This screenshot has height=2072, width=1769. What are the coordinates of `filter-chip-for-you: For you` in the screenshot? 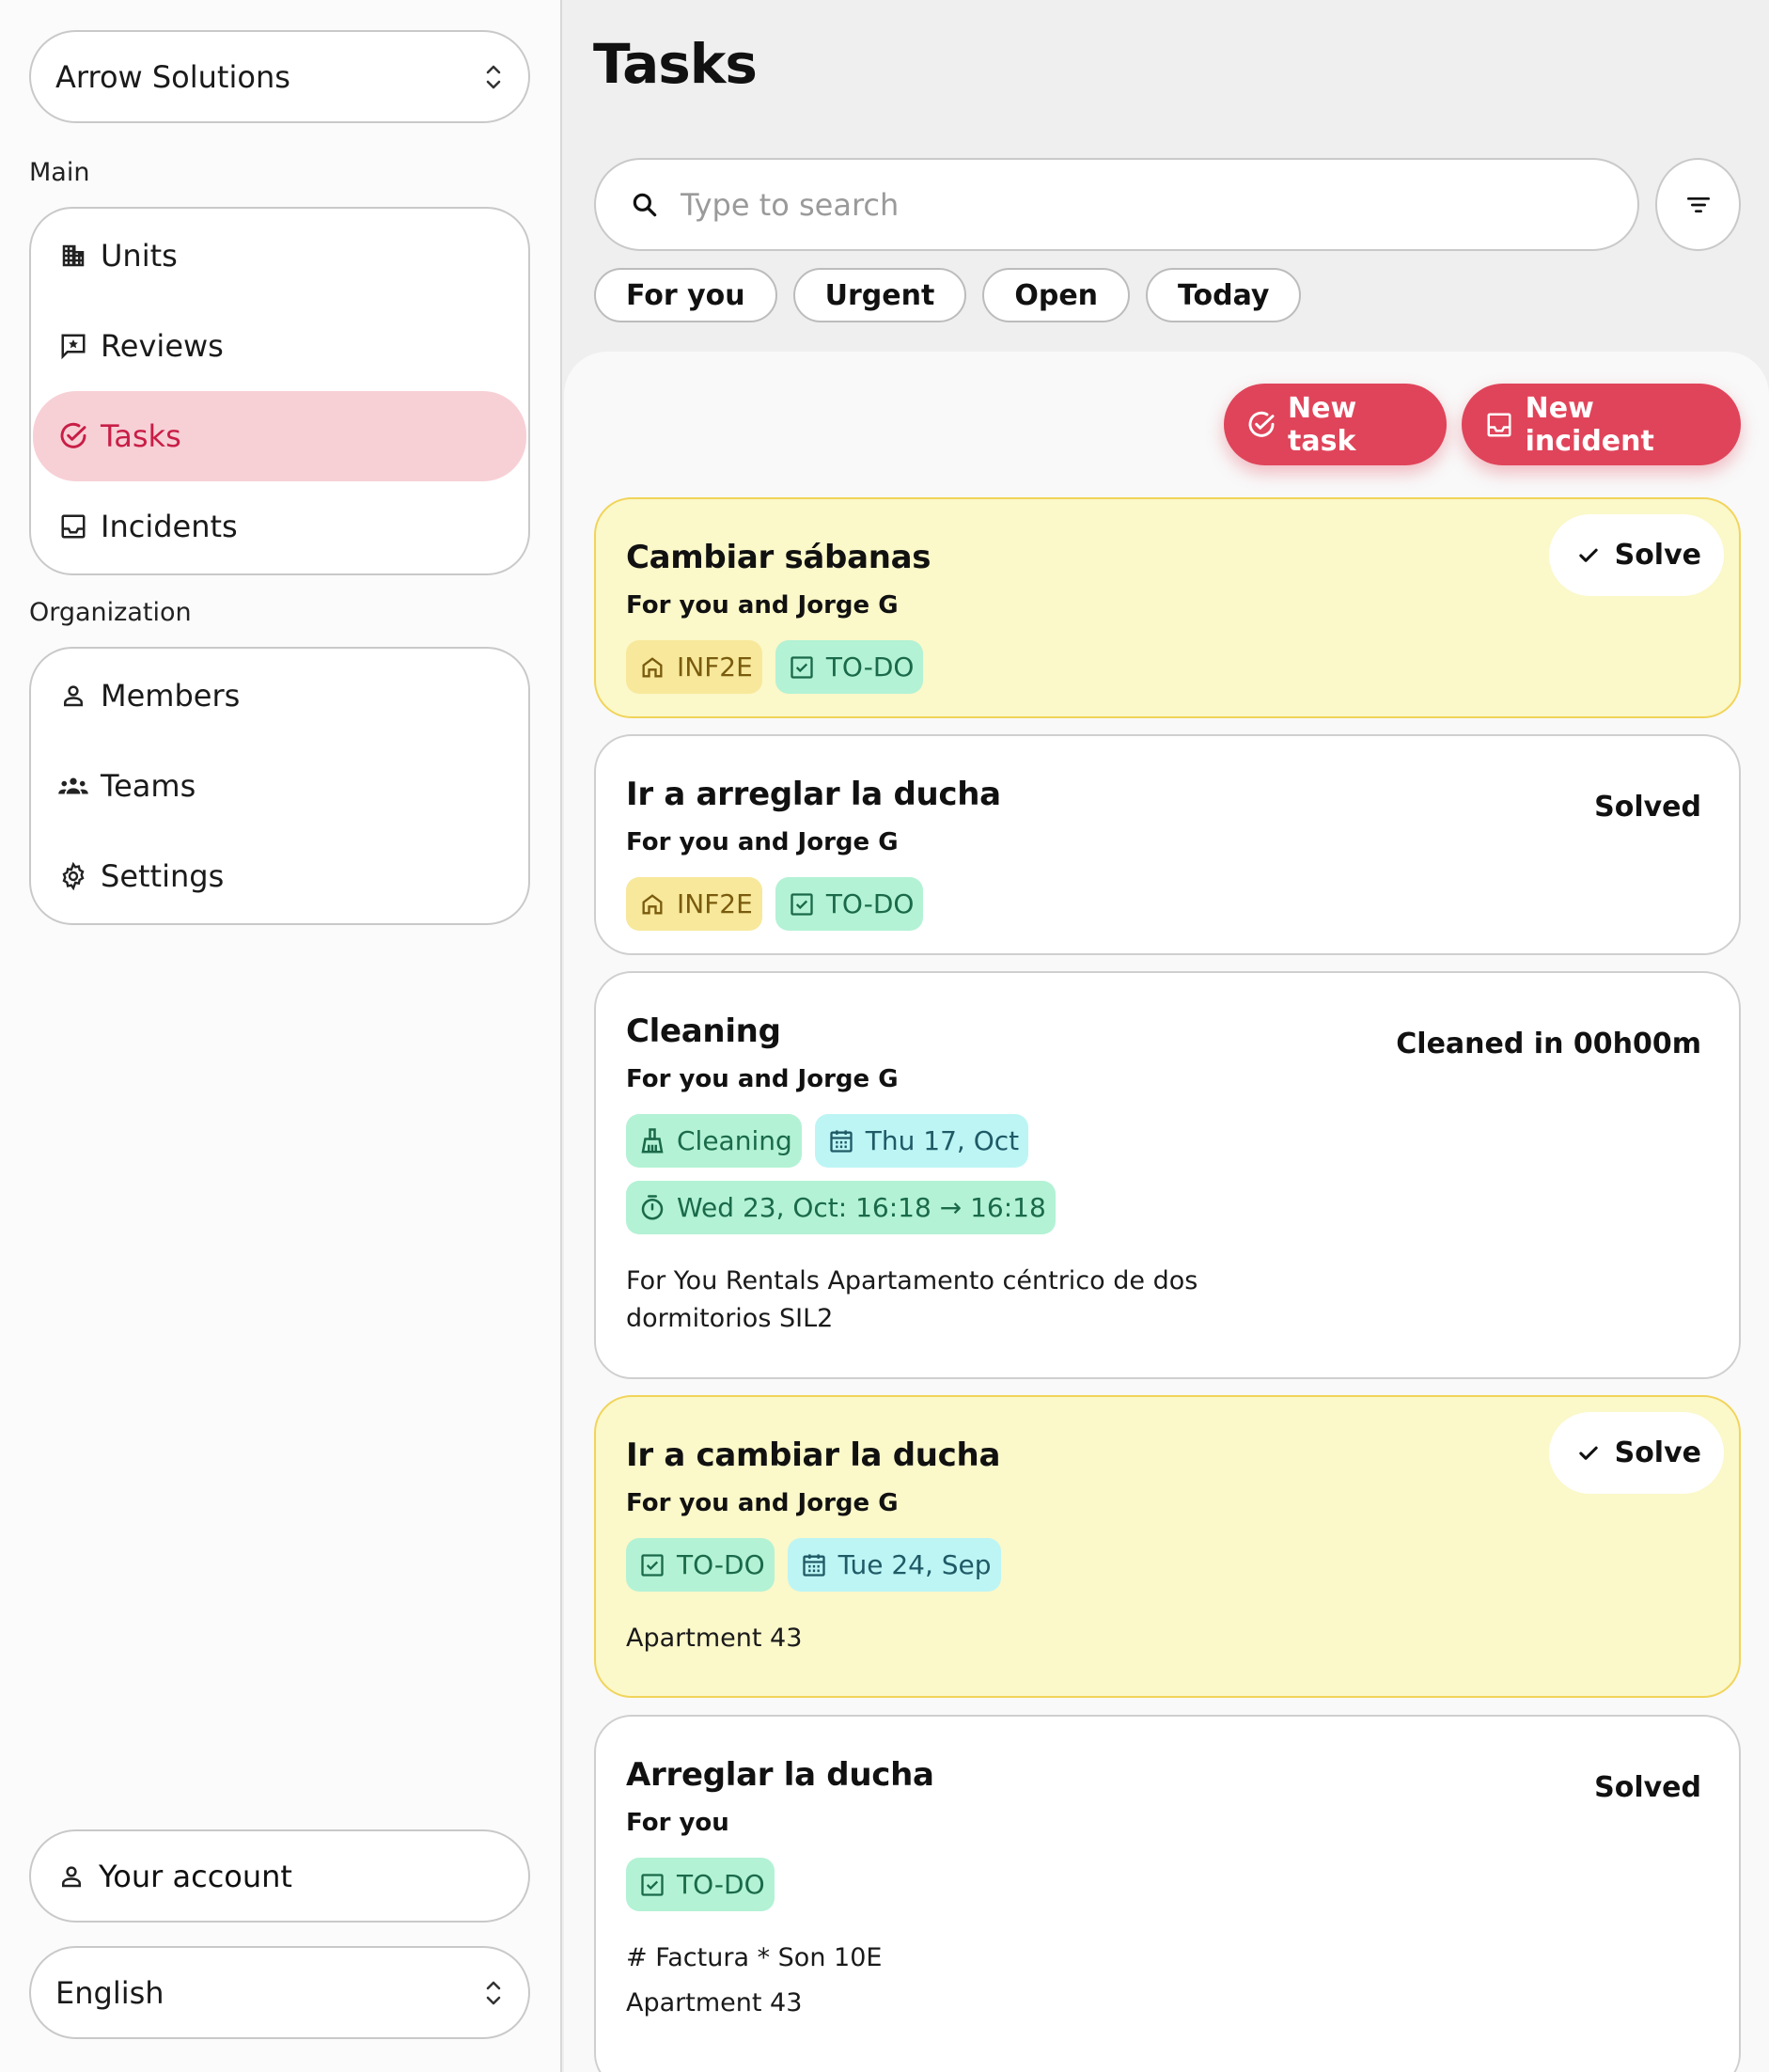 It's located at (685, 295).